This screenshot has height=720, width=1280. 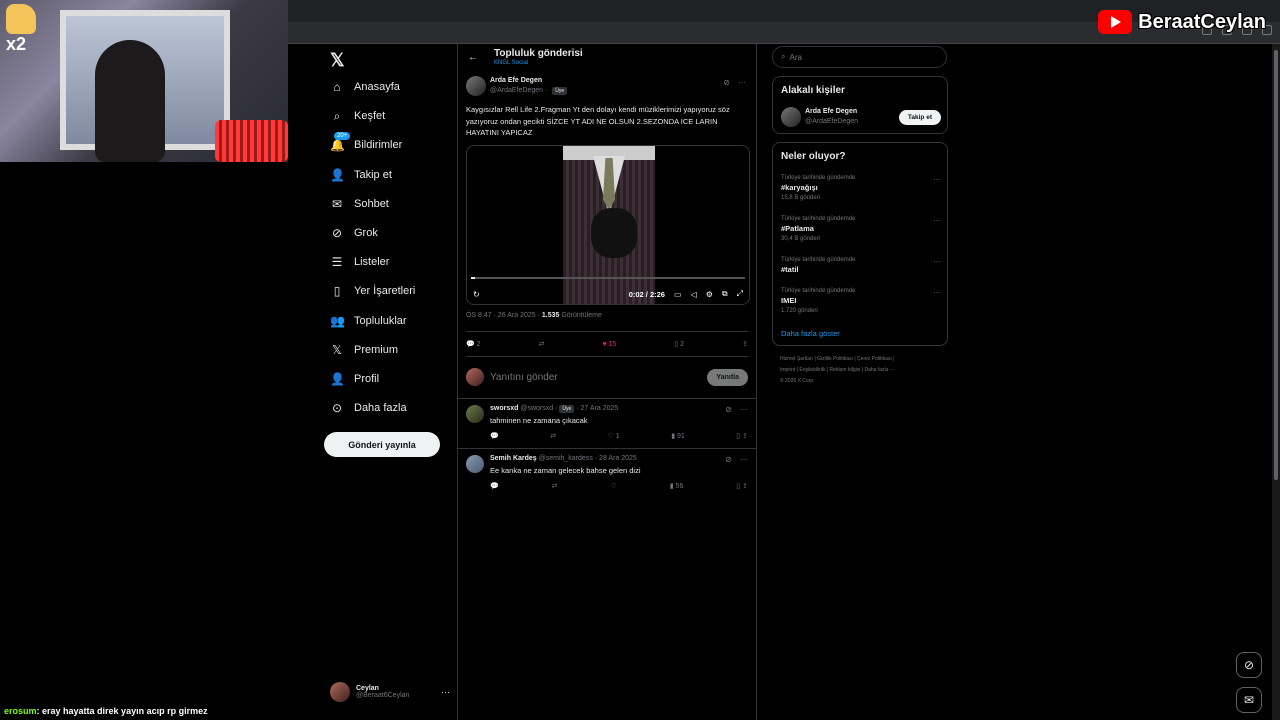 I want to click on sidebar-item-label: Yer İşaretleri, so click(x=385, y=291).